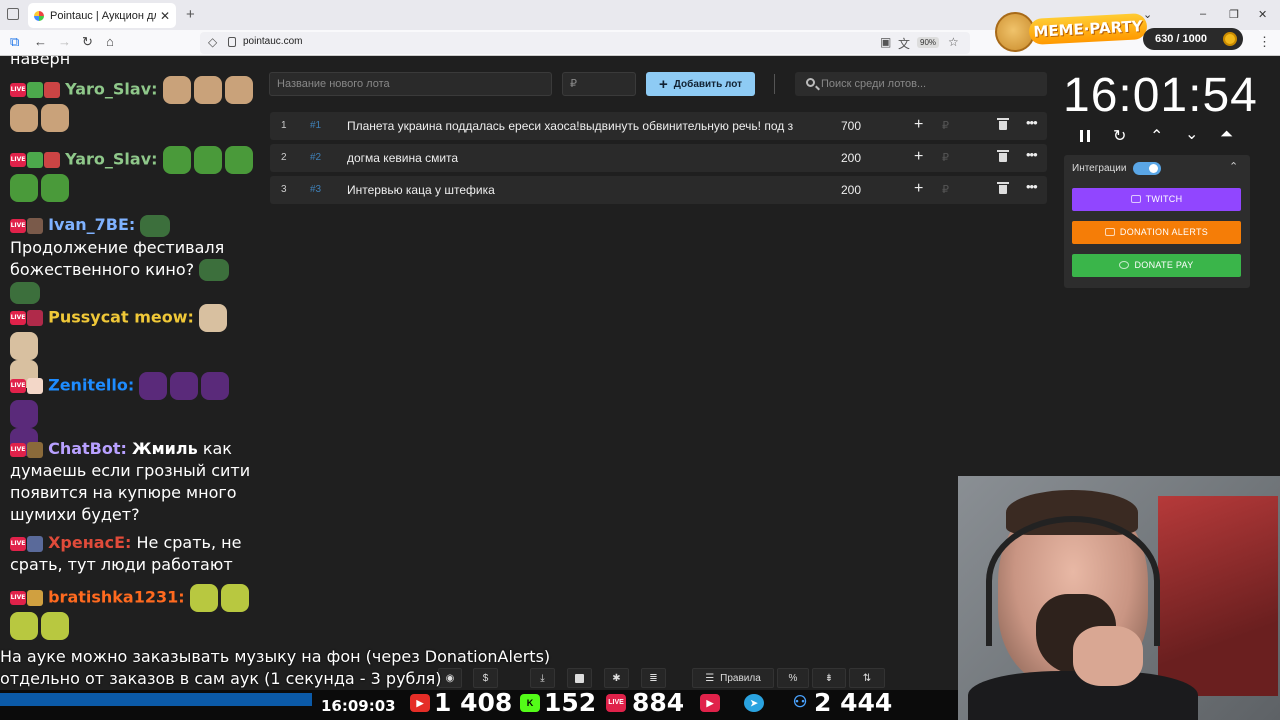  What do you see at coordinates (410, 84) in the screenshot?
I see `new-lot-name-input` at bounding box center [410, 84].